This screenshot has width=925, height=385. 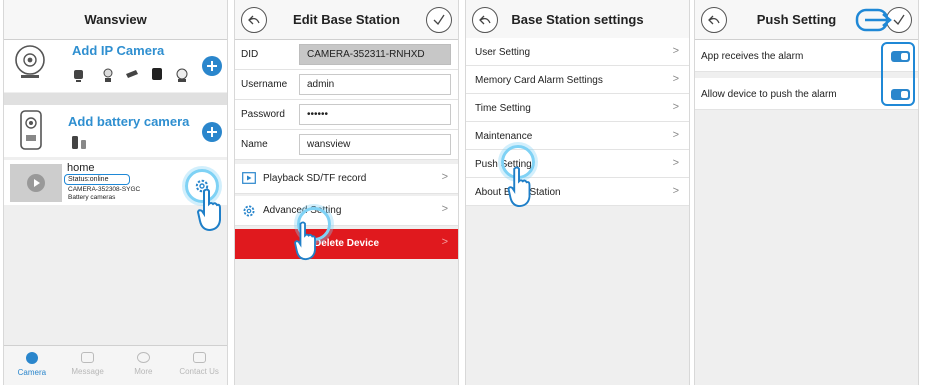 What do you see at coordinates (32, 365) in the screenshot?
I see `tab-camera: Camera` at bounding box center [32, 365].